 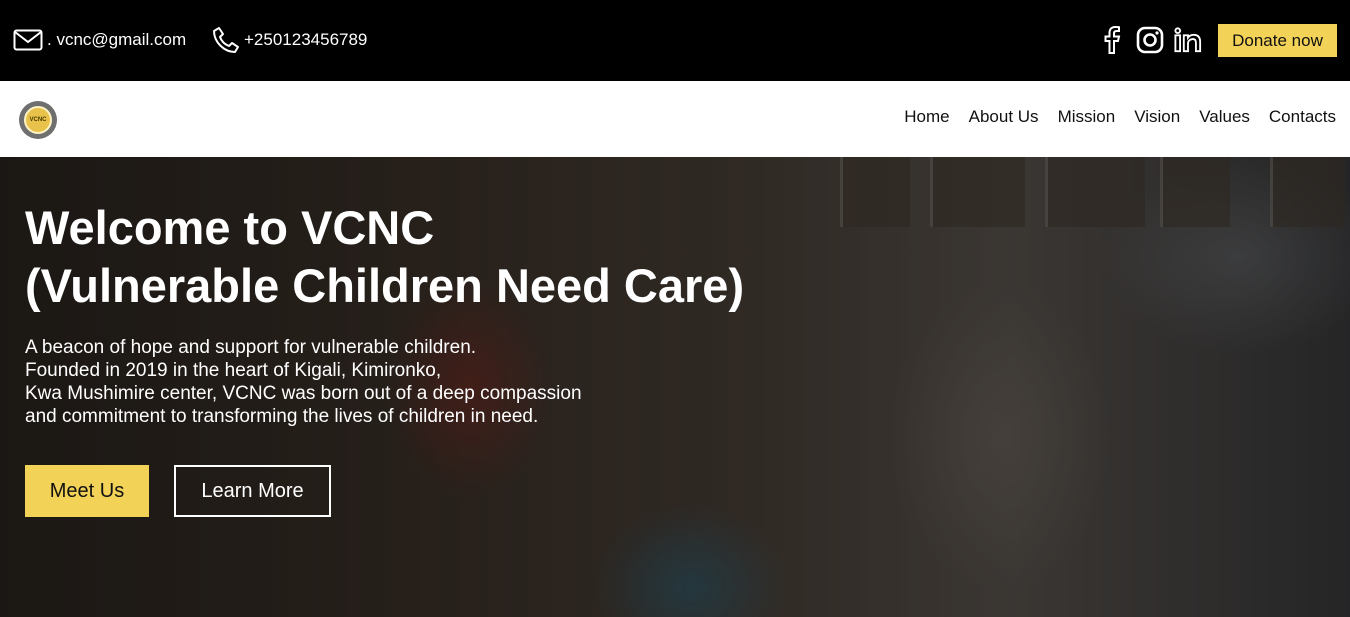 I want to click on site-logo: VCNC, so click(x=38, y=120).